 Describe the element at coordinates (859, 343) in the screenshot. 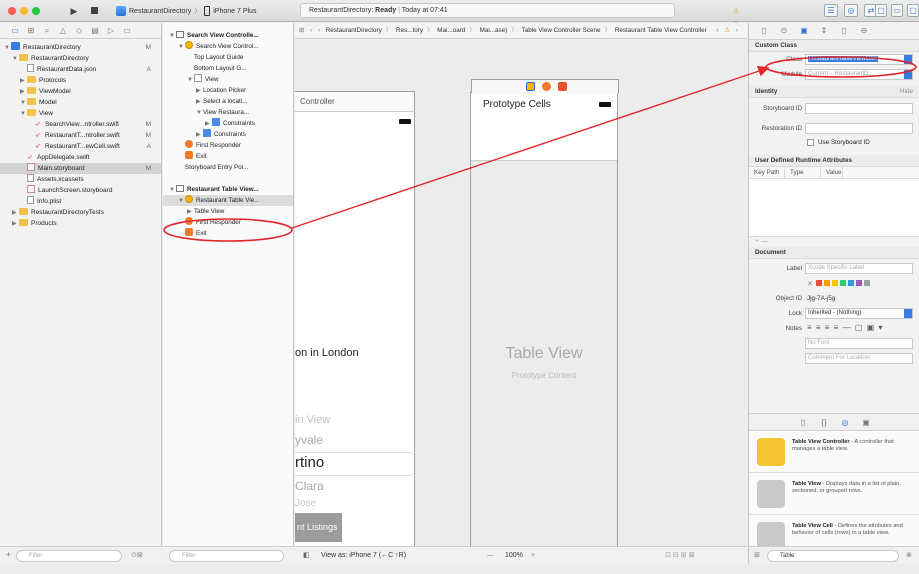

I see `font-input: No Font` at that location.